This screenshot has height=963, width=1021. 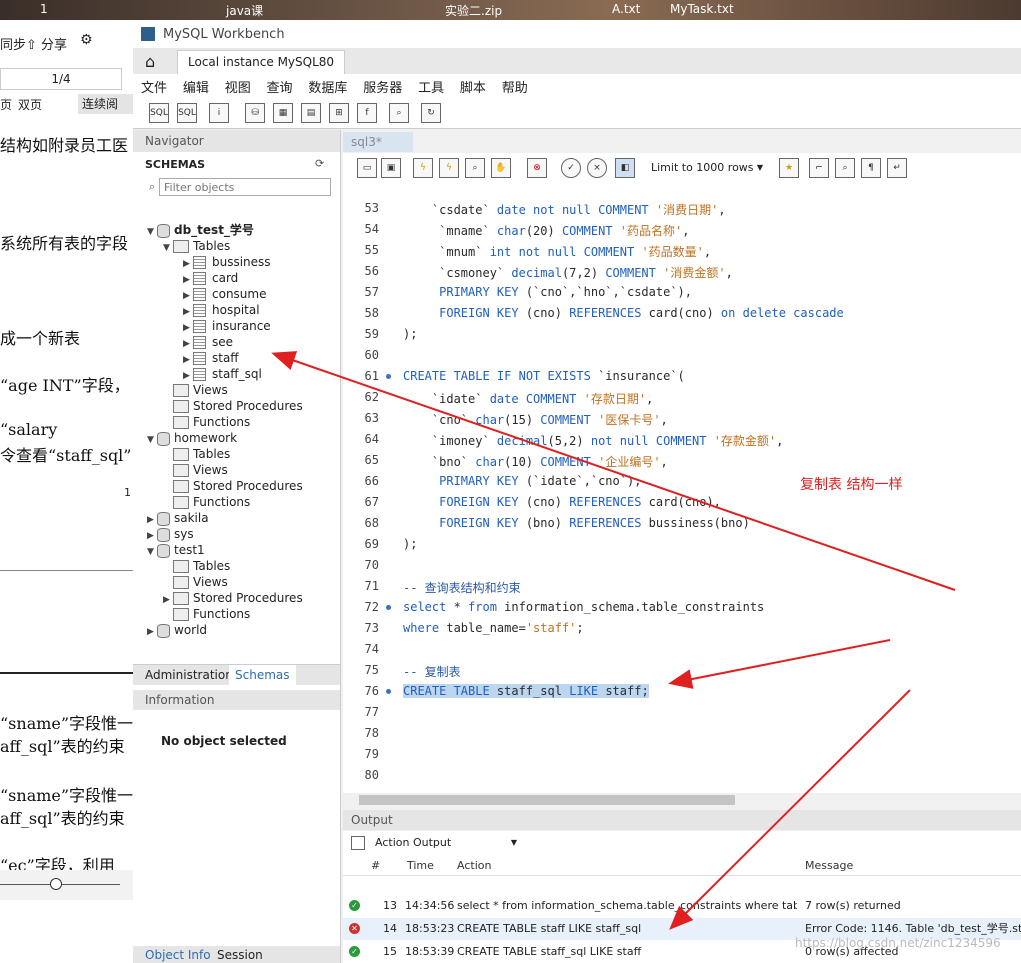 I want to click on annotation-text: 复制表 结构一样, so click(x=851, y=485).